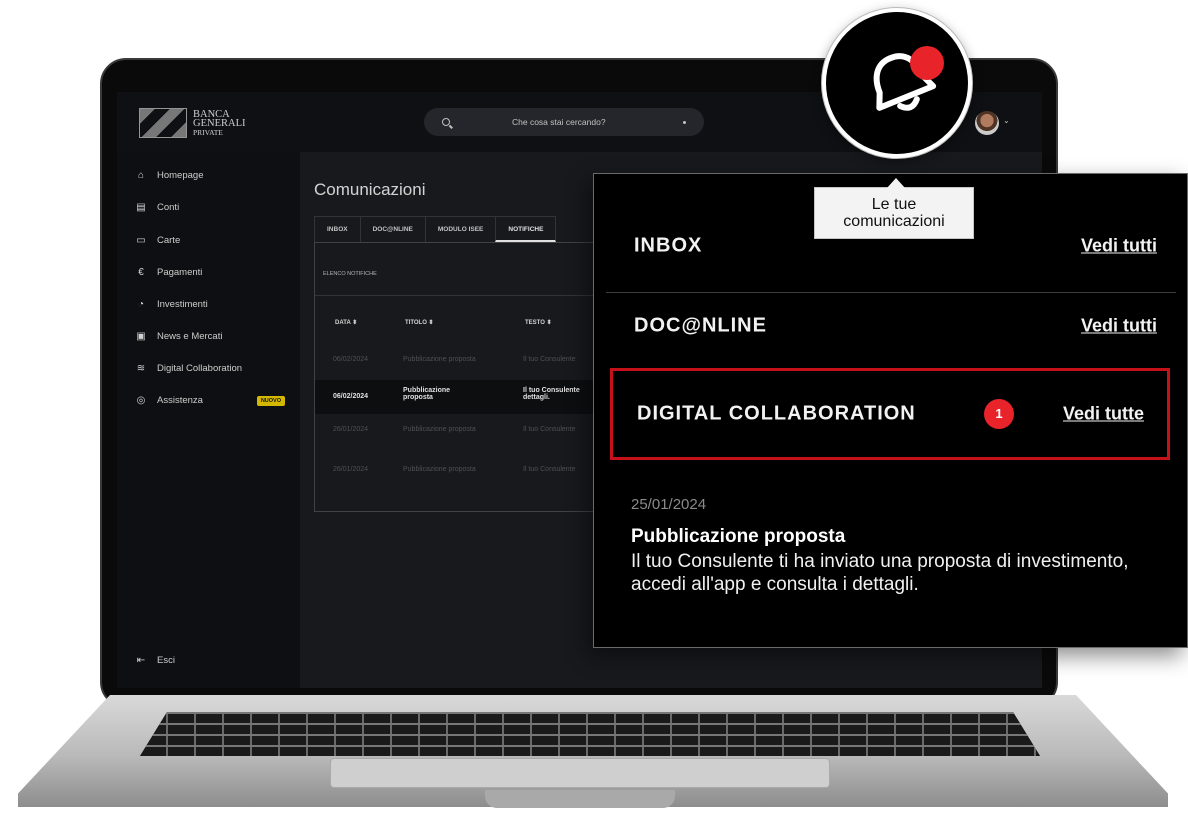  I want to click on search-dot, so click(684, 122).